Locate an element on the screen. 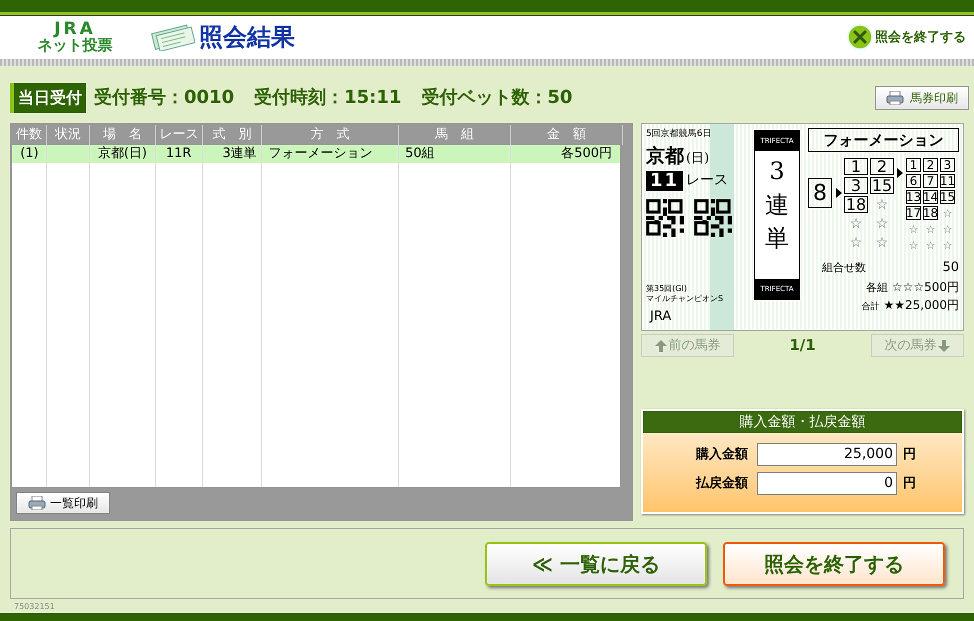  venue-name: 京都 is located at coordinates (665, 156).